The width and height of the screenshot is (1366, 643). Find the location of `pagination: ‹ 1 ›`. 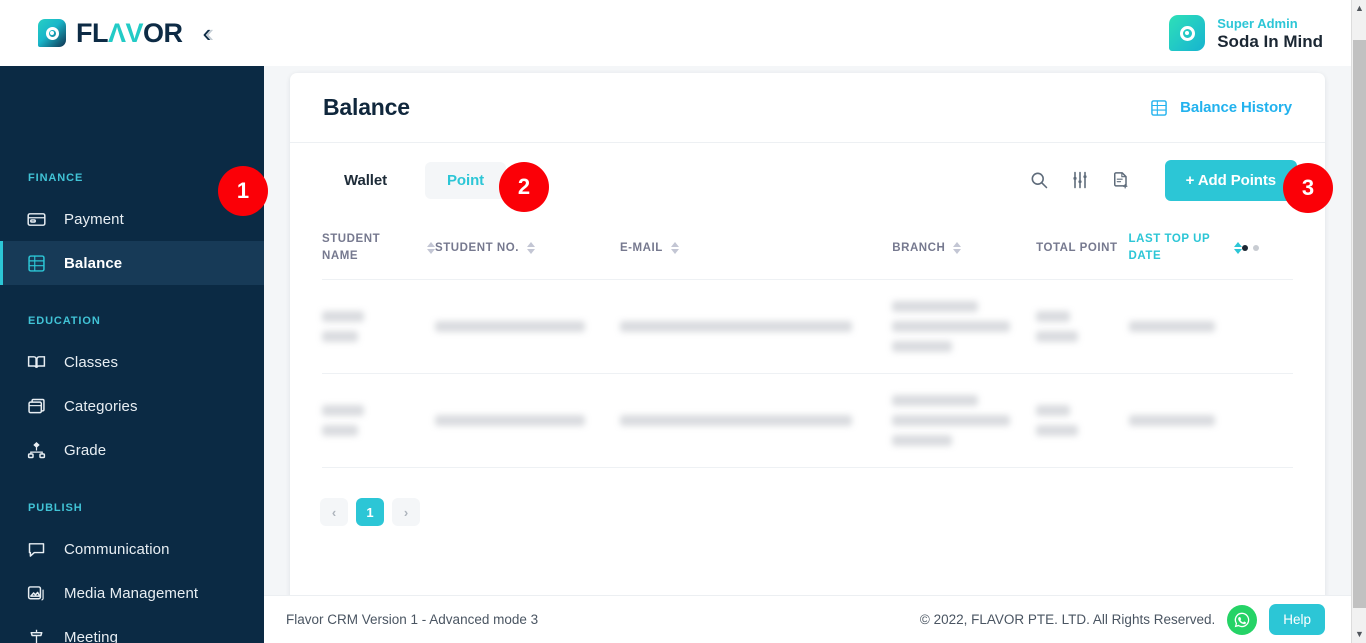

pagination: ‹ 1 › is located at coordinates (807, 497).